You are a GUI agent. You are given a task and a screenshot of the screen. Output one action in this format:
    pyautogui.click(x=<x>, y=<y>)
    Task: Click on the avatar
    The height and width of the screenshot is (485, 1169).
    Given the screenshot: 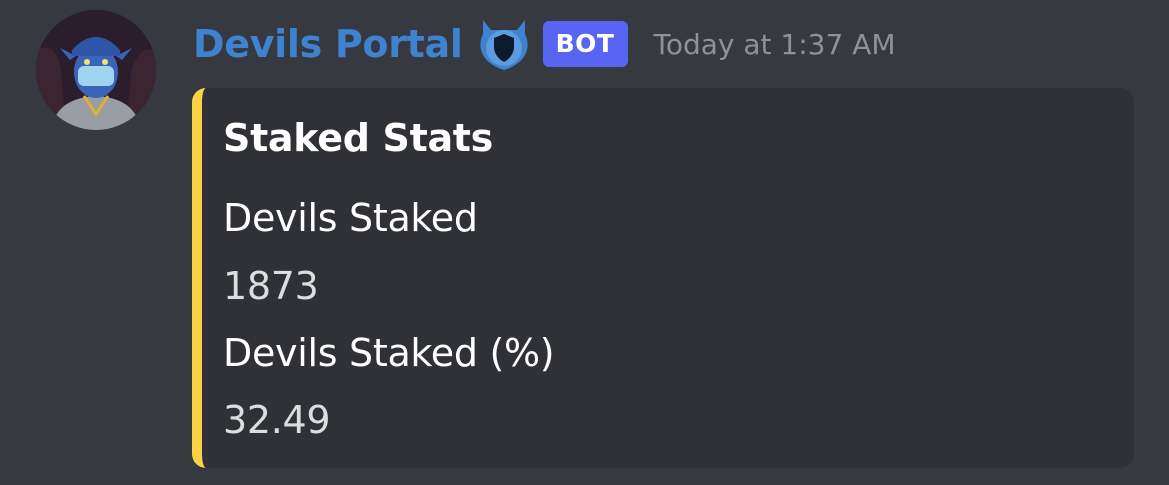 What is the action you would take?
    pyautogui.click(x=96, y=70)
    